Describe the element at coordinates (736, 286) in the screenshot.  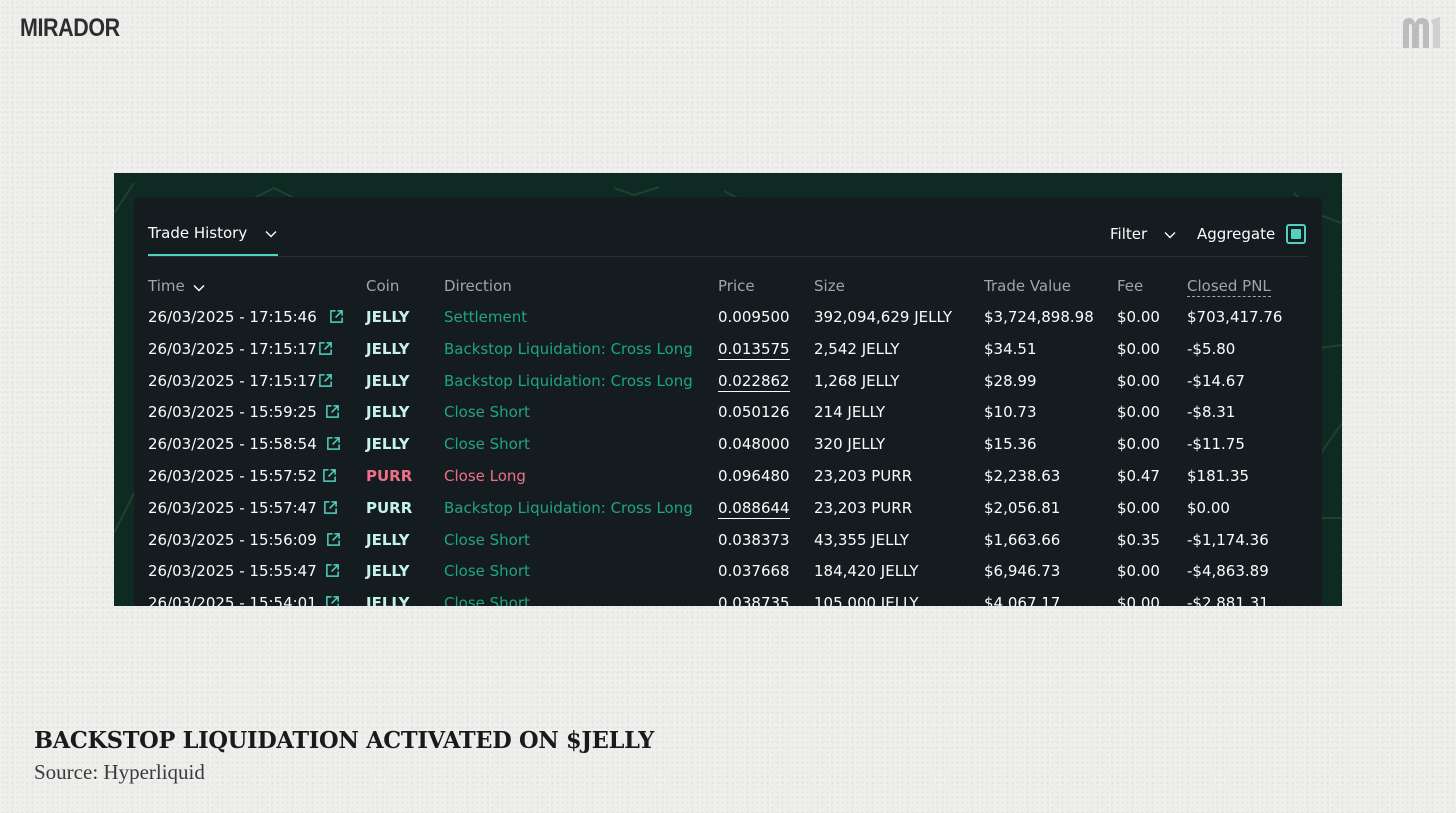
I see `column-header-price: Price` at that location.